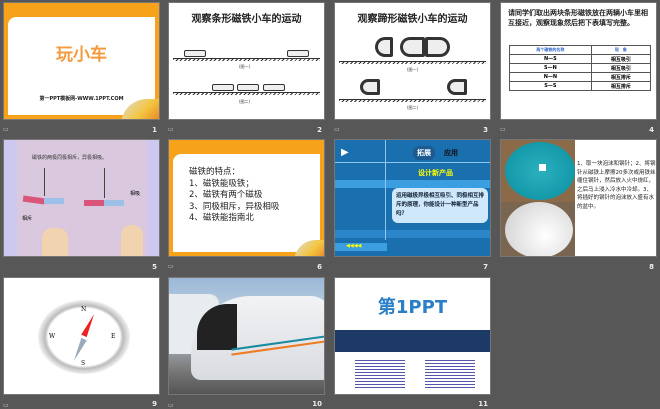 Image resolution: width=660 pixels, height=409 pixels. What do you see at coordinates (451, 153) in the screenshot?
I see `tab-apply: 应用` at bounding box center [451, 153].